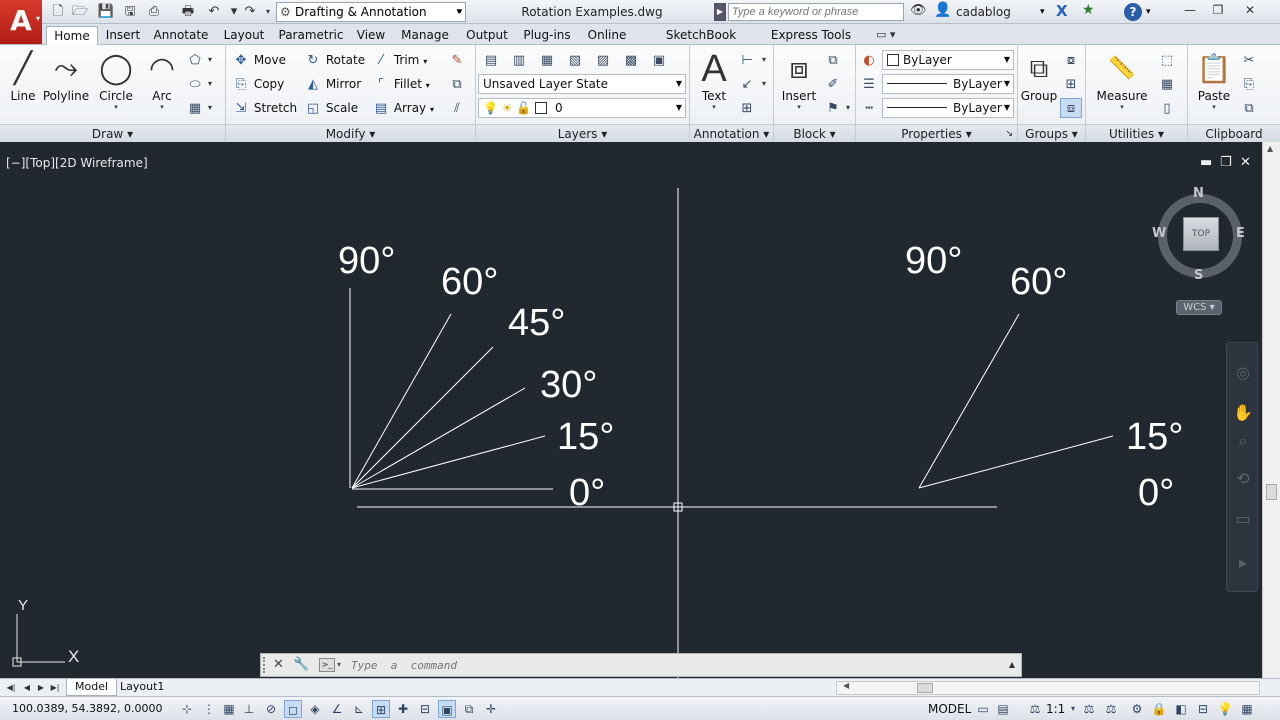 The image size is (1280, 720). Describe the element at coordinates (1159, 709) in the screenshot. I see `lock-ui-icon: 🔒` at that location.